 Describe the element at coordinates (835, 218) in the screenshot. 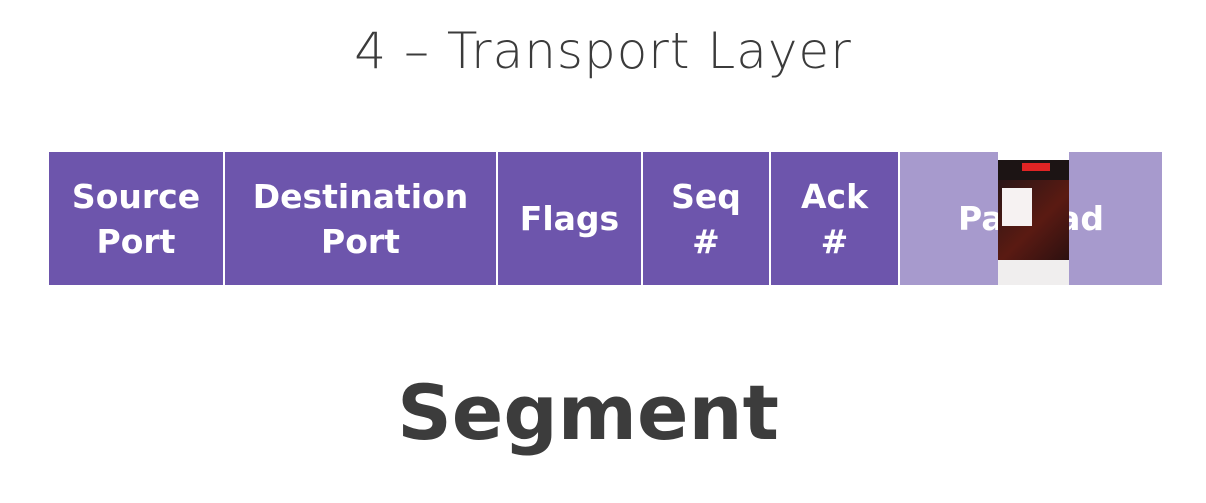

I see `field-ack-number: Ack #` at that location.